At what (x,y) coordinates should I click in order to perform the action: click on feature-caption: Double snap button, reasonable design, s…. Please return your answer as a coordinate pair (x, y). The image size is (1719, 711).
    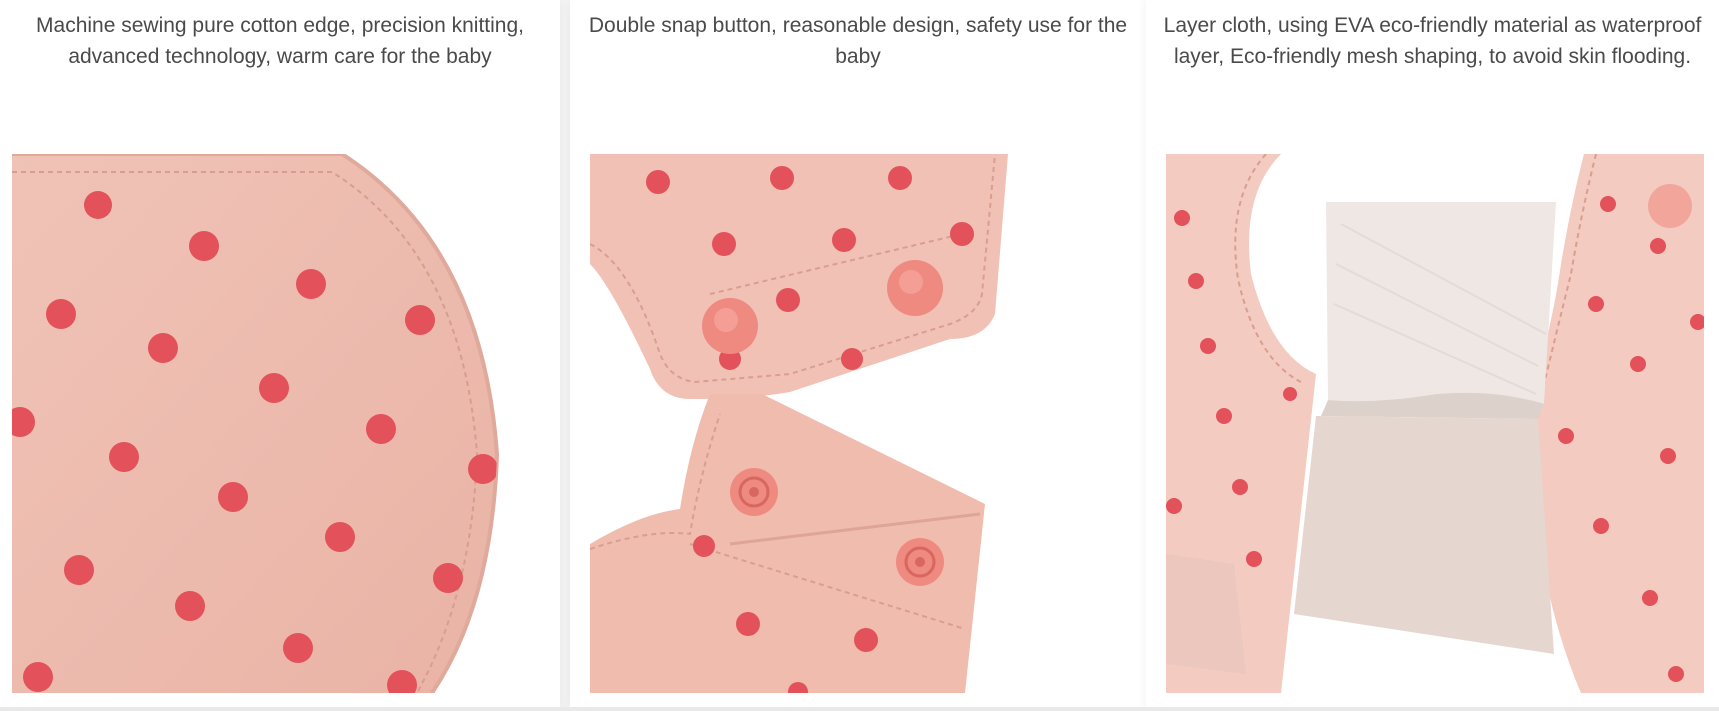
    Looking at the image, I should click on (858, 41).